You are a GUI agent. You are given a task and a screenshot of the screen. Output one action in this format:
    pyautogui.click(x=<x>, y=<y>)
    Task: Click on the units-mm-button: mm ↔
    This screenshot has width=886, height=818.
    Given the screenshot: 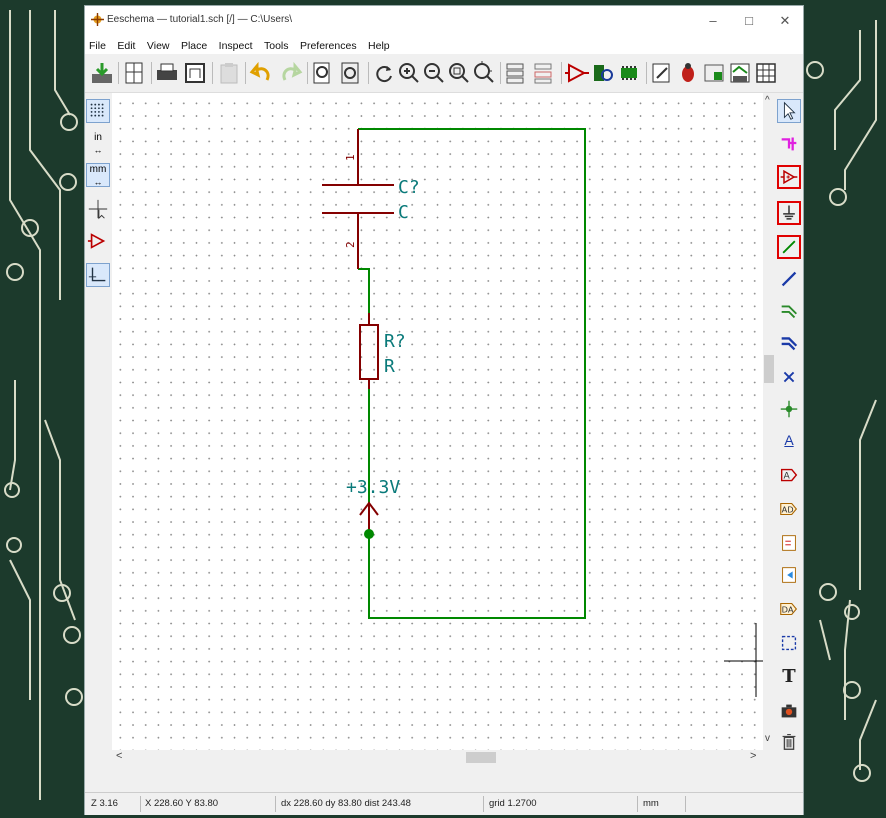 What is the action you would take?
    pyautogui.click(x=98, y=175)
    